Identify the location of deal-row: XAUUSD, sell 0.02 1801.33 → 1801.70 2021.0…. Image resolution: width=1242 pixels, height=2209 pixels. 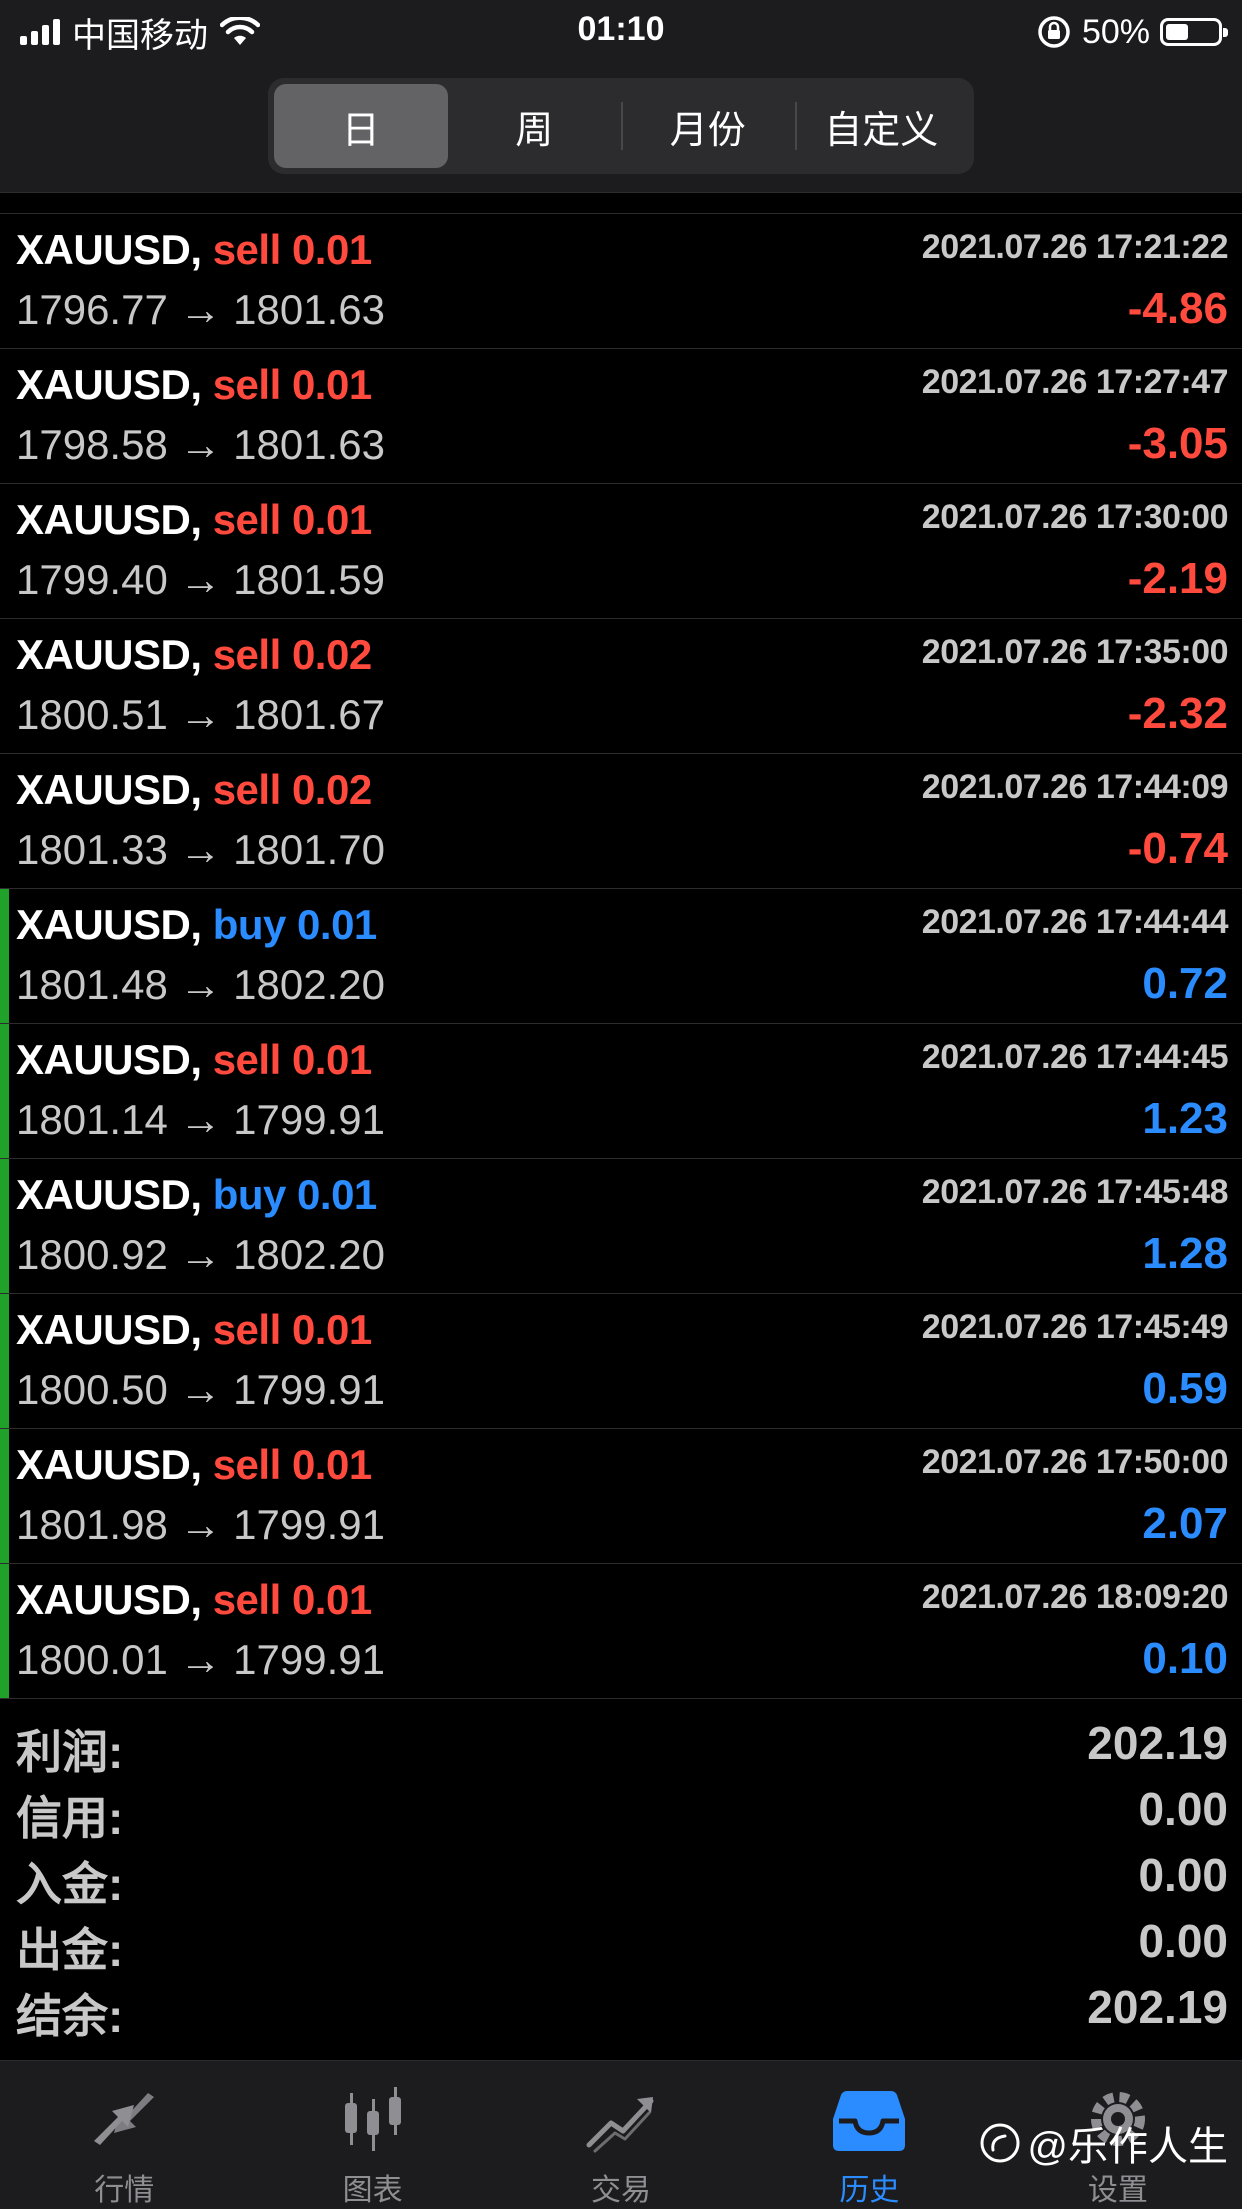
(621, 821).